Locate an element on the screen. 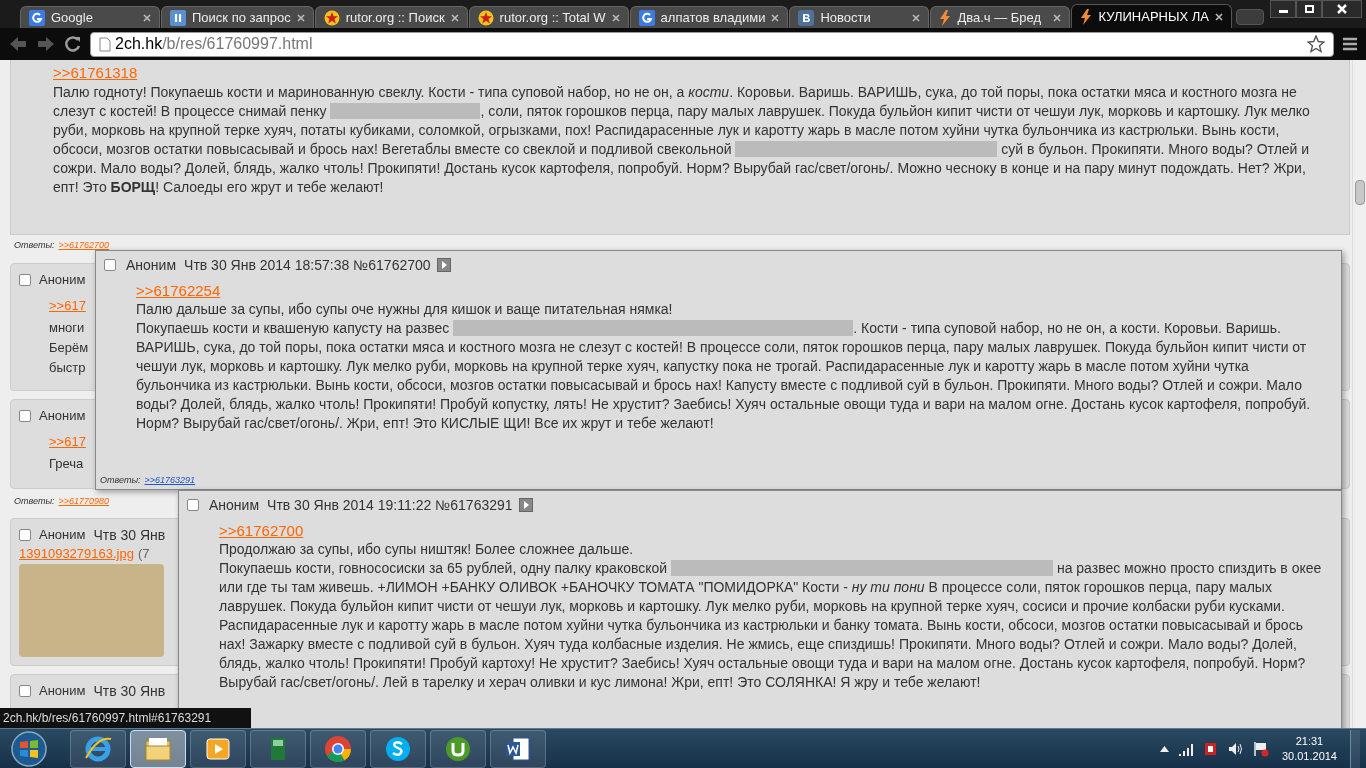 The image size is (1366, 768). browser-tab: rutor.org :: Поиск is located at coordinates (391, 17).